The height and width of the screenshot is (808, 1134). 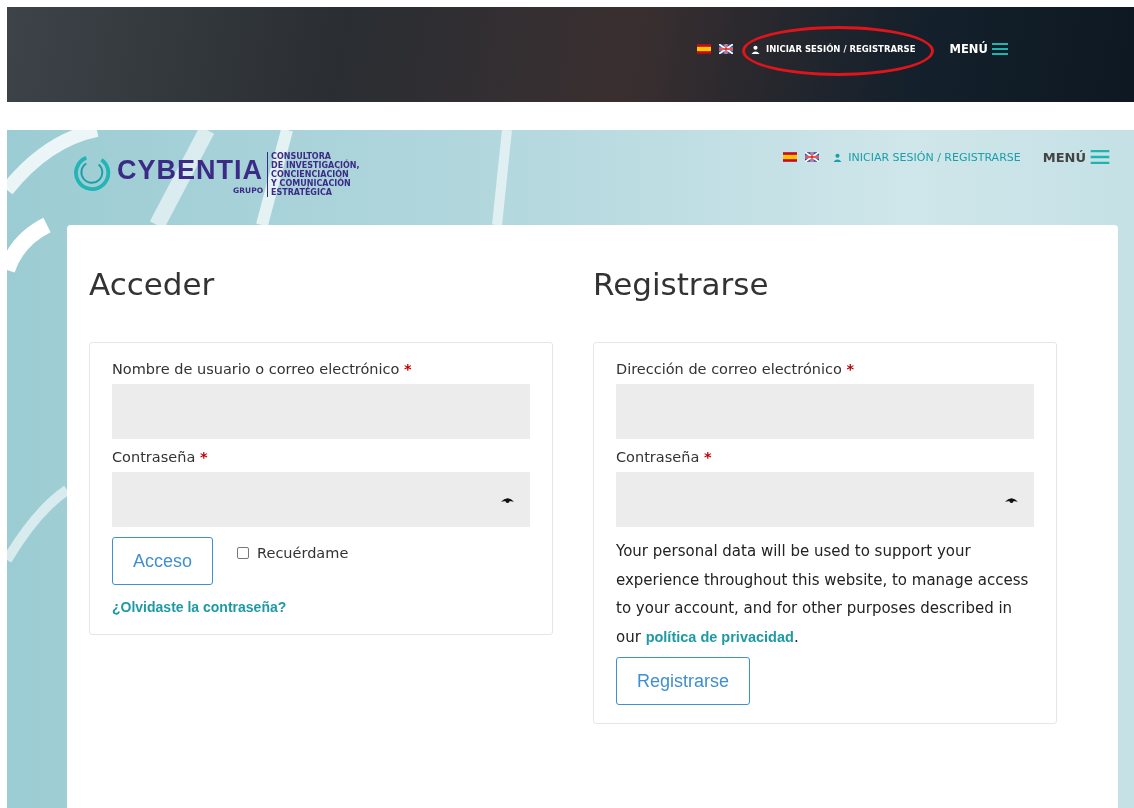 I want to click on field-label: Dirección de correo electrónico *, so click(x=736, y=369).